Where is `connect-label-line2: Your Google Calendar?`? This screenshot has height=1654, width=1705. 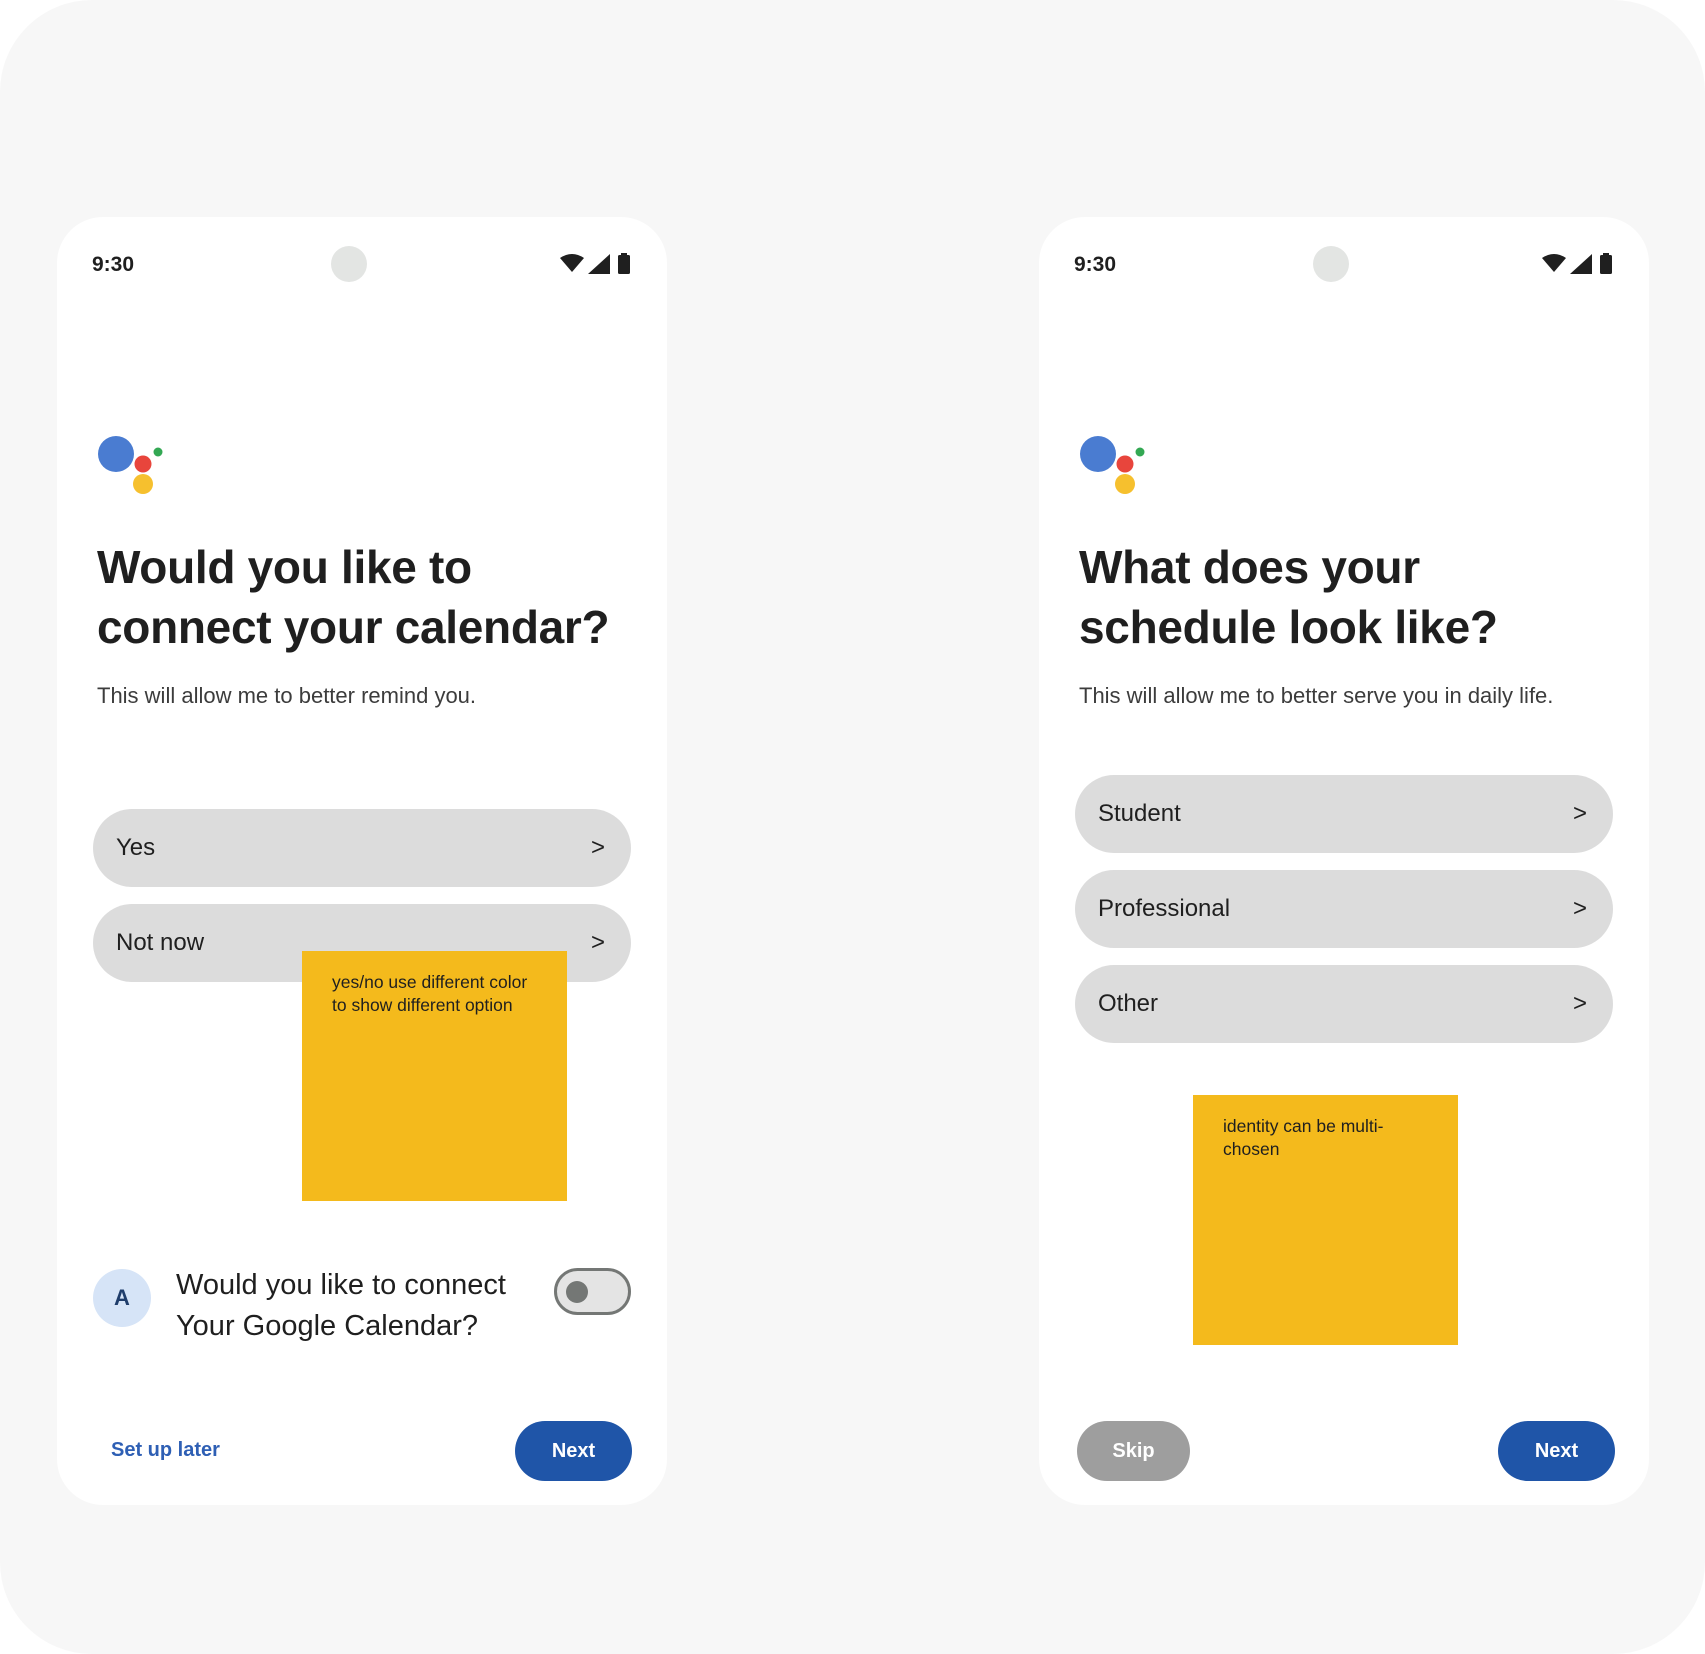
connect-label-line2: Your Google Calendar? is located at coordinates (327, 1326).